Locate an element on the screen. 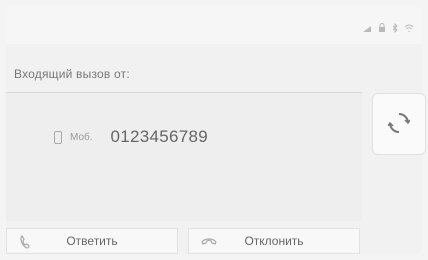 Image resolution: width=428 pixels, height=260 pixels. caller-number: 0123456789 is located at coordinates (159, 136).